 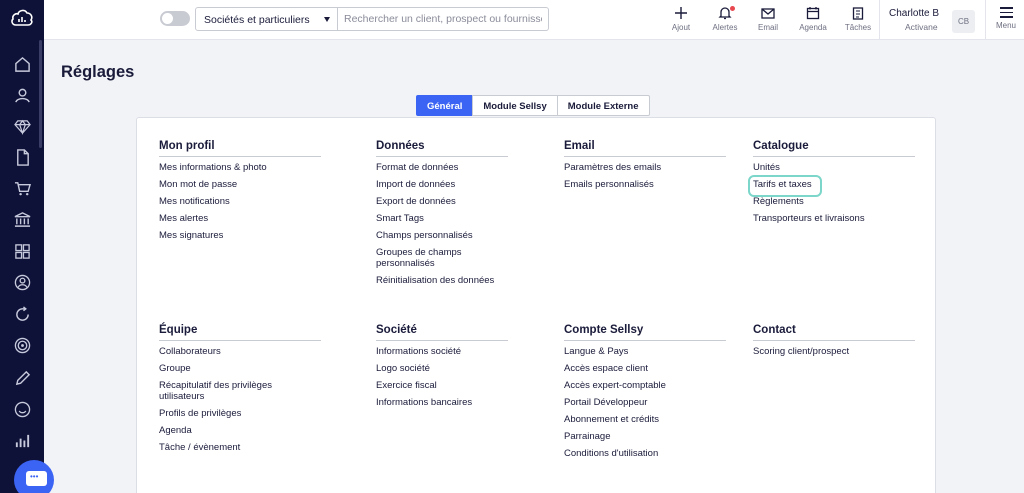 What do you see at coordinates (725, 20) in the screenshot?
I see `alerts-button: Alertes` at bounding box center [725, 20].